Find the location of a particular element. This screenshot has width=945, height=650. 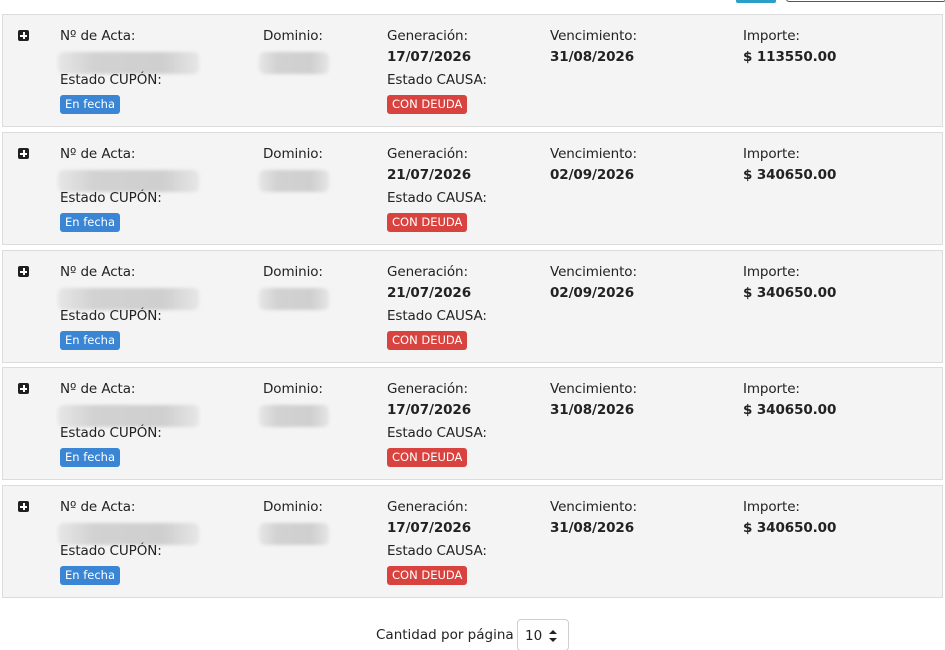

page-size-select: 10 is located at coordinates (543, 634).